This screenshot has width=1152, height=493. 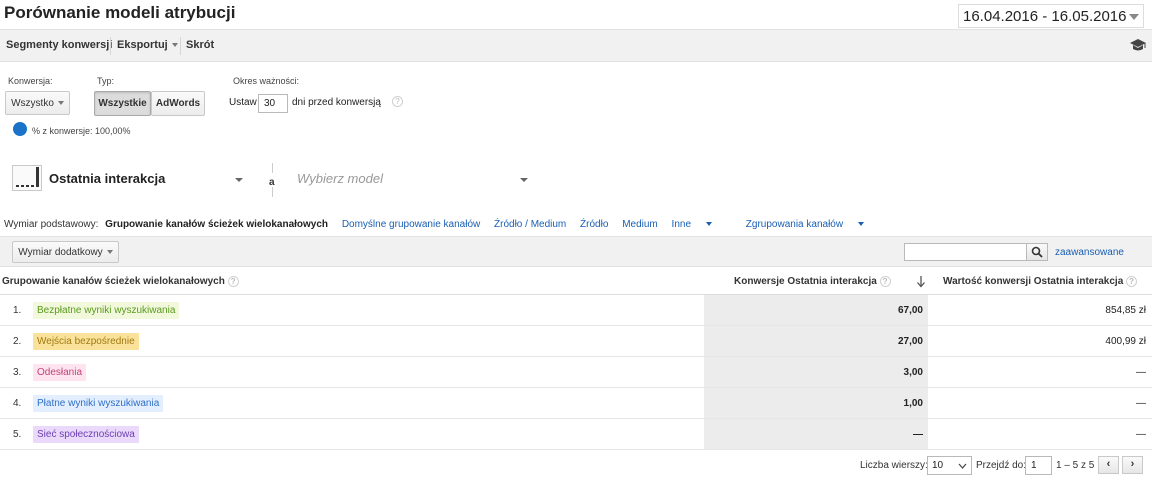 What do you see at coordinates (576, 434) in the screenshot?
I see `table-row: 5. Sieć społecznościowa — —` at bounding box center [576, 434].